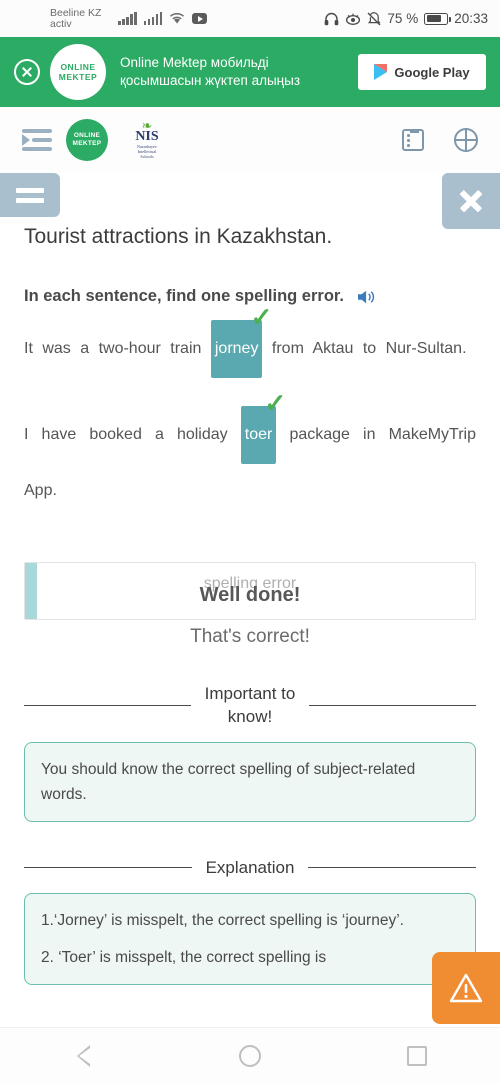 This screenshot has height=1083, width=500. I want to click on indent-menu-icon, so click(37, 140).